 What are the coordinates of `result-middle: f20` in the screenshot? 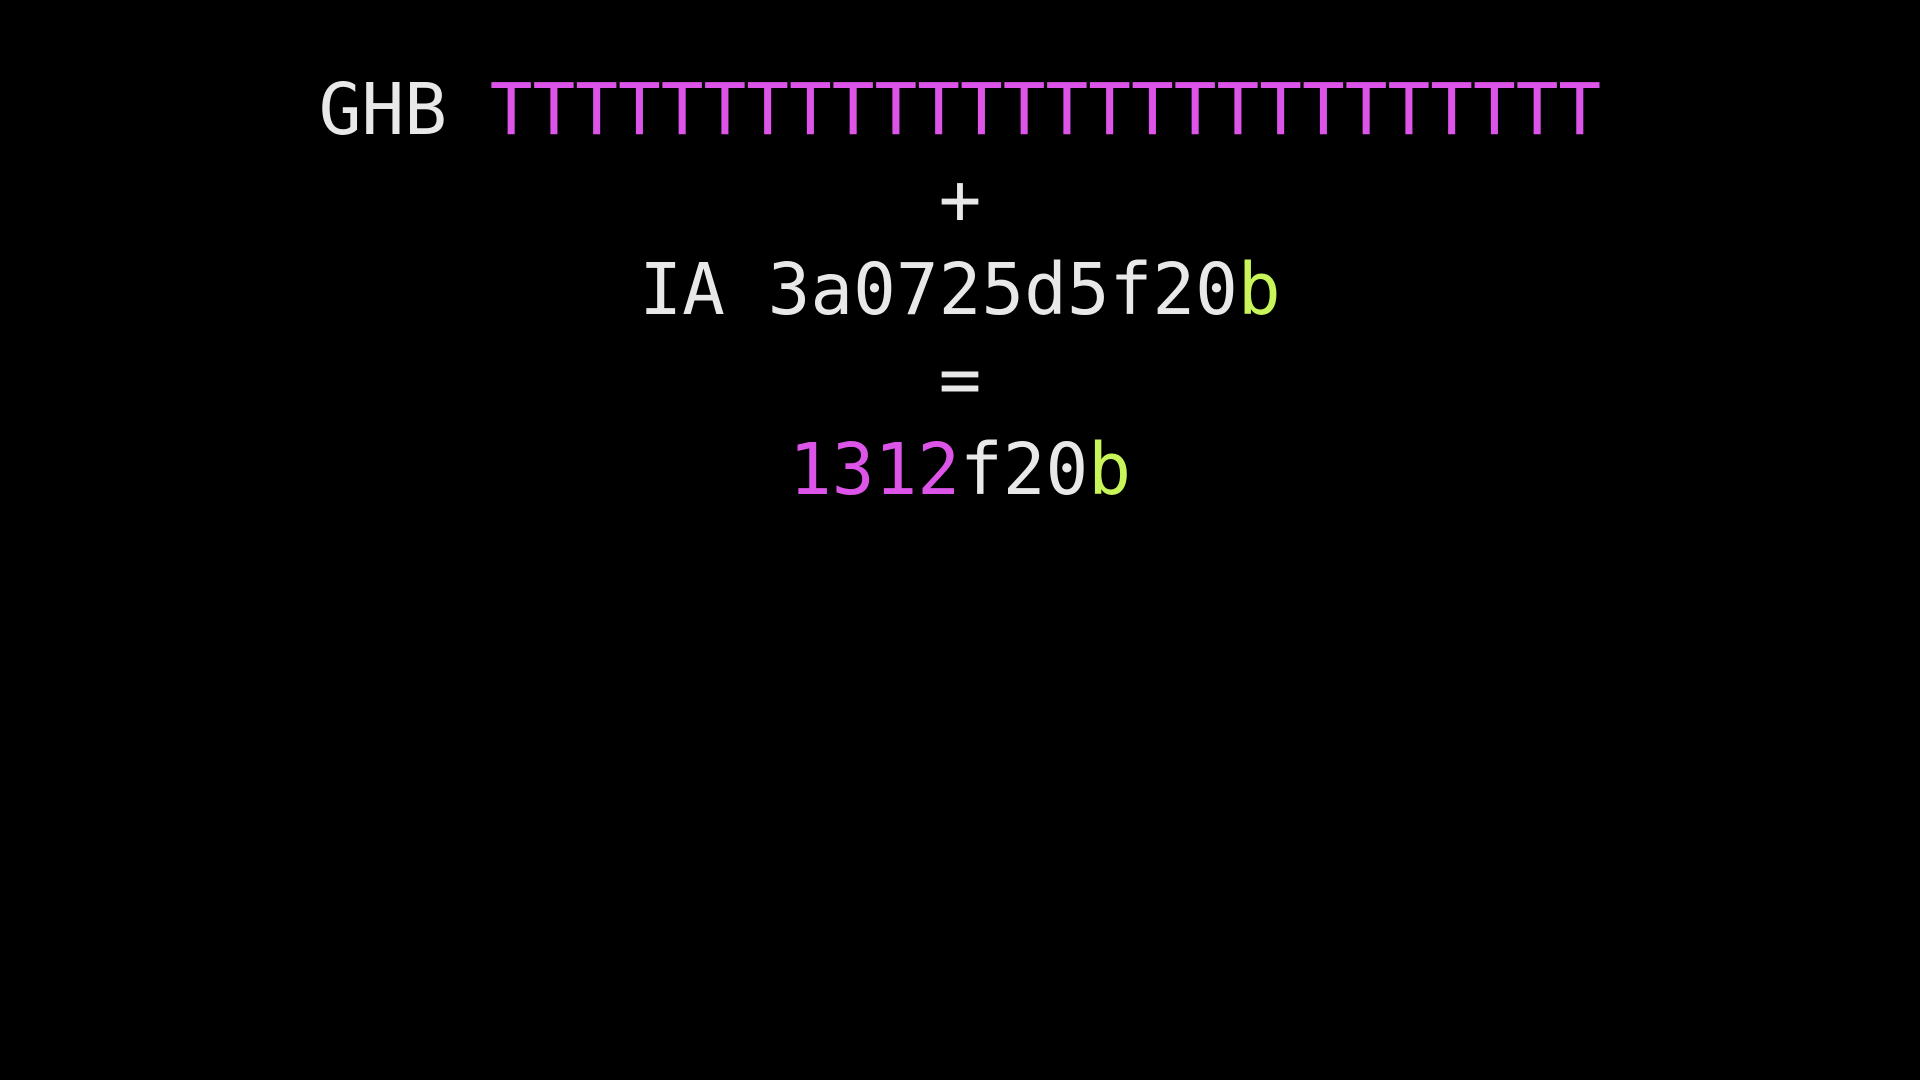 It's located at (1024, 469).